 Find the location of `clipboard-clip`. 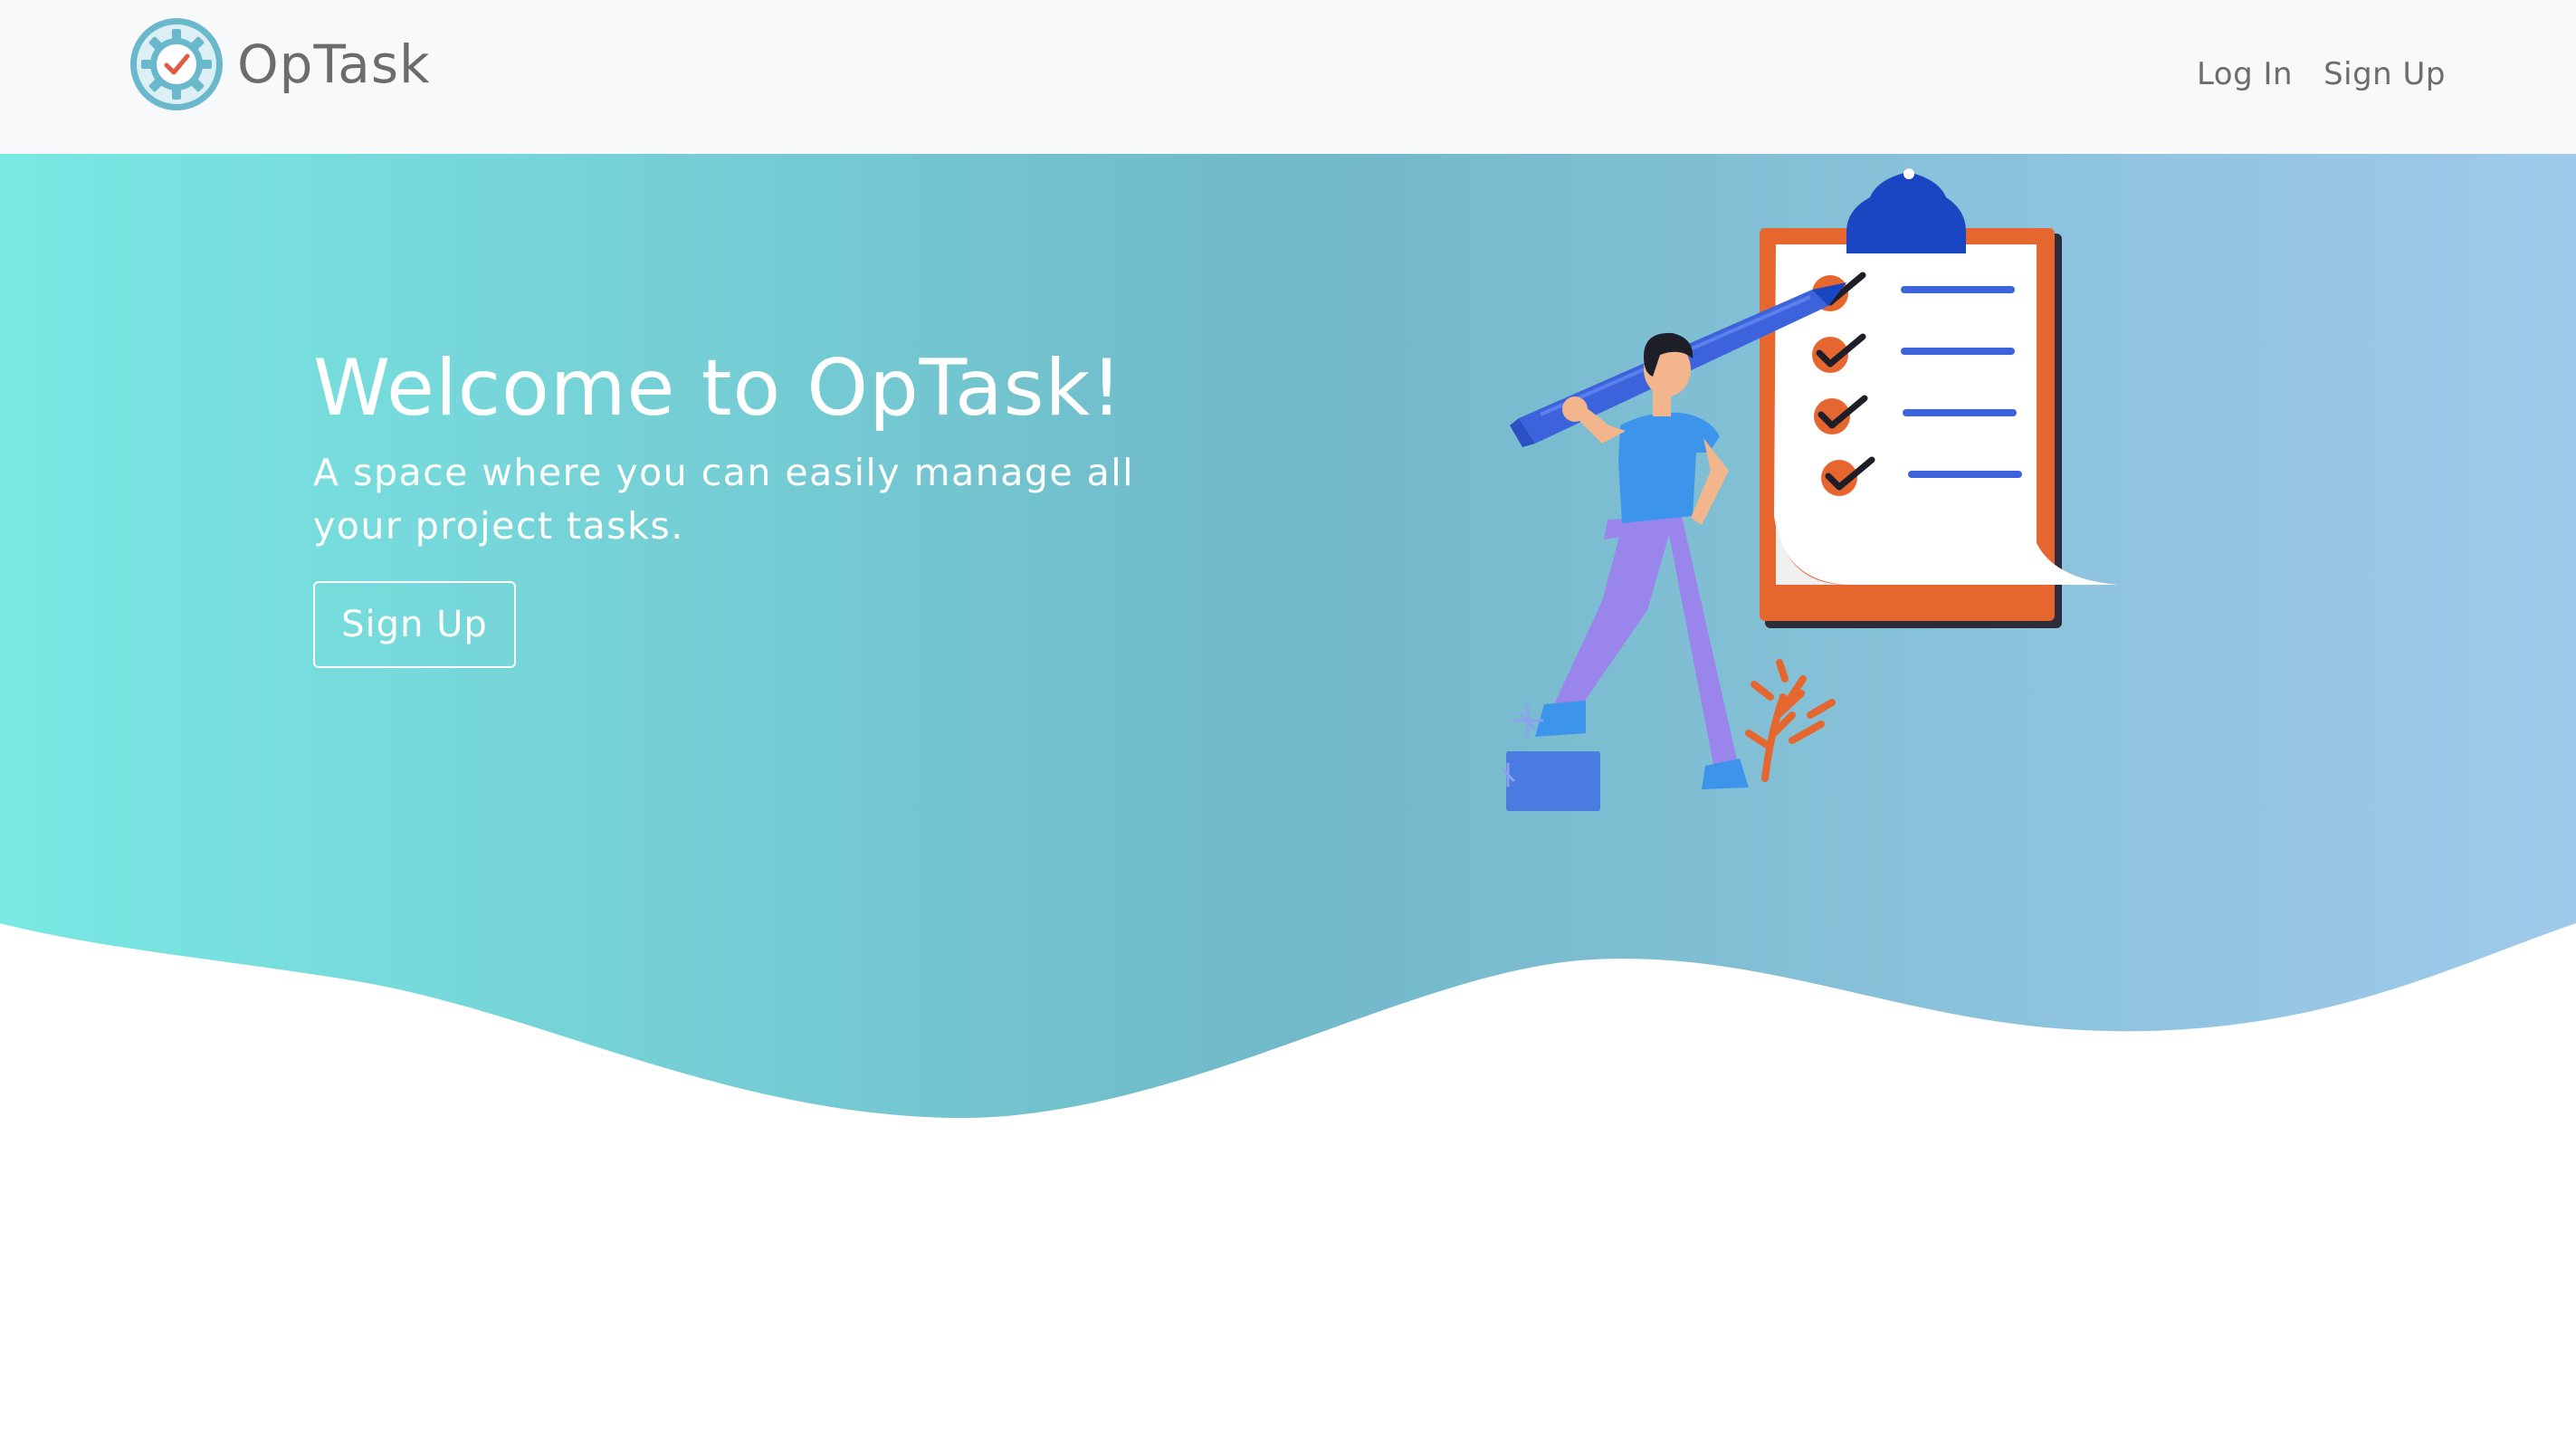

clipboard-clip is located at coordinates (1906, 212).